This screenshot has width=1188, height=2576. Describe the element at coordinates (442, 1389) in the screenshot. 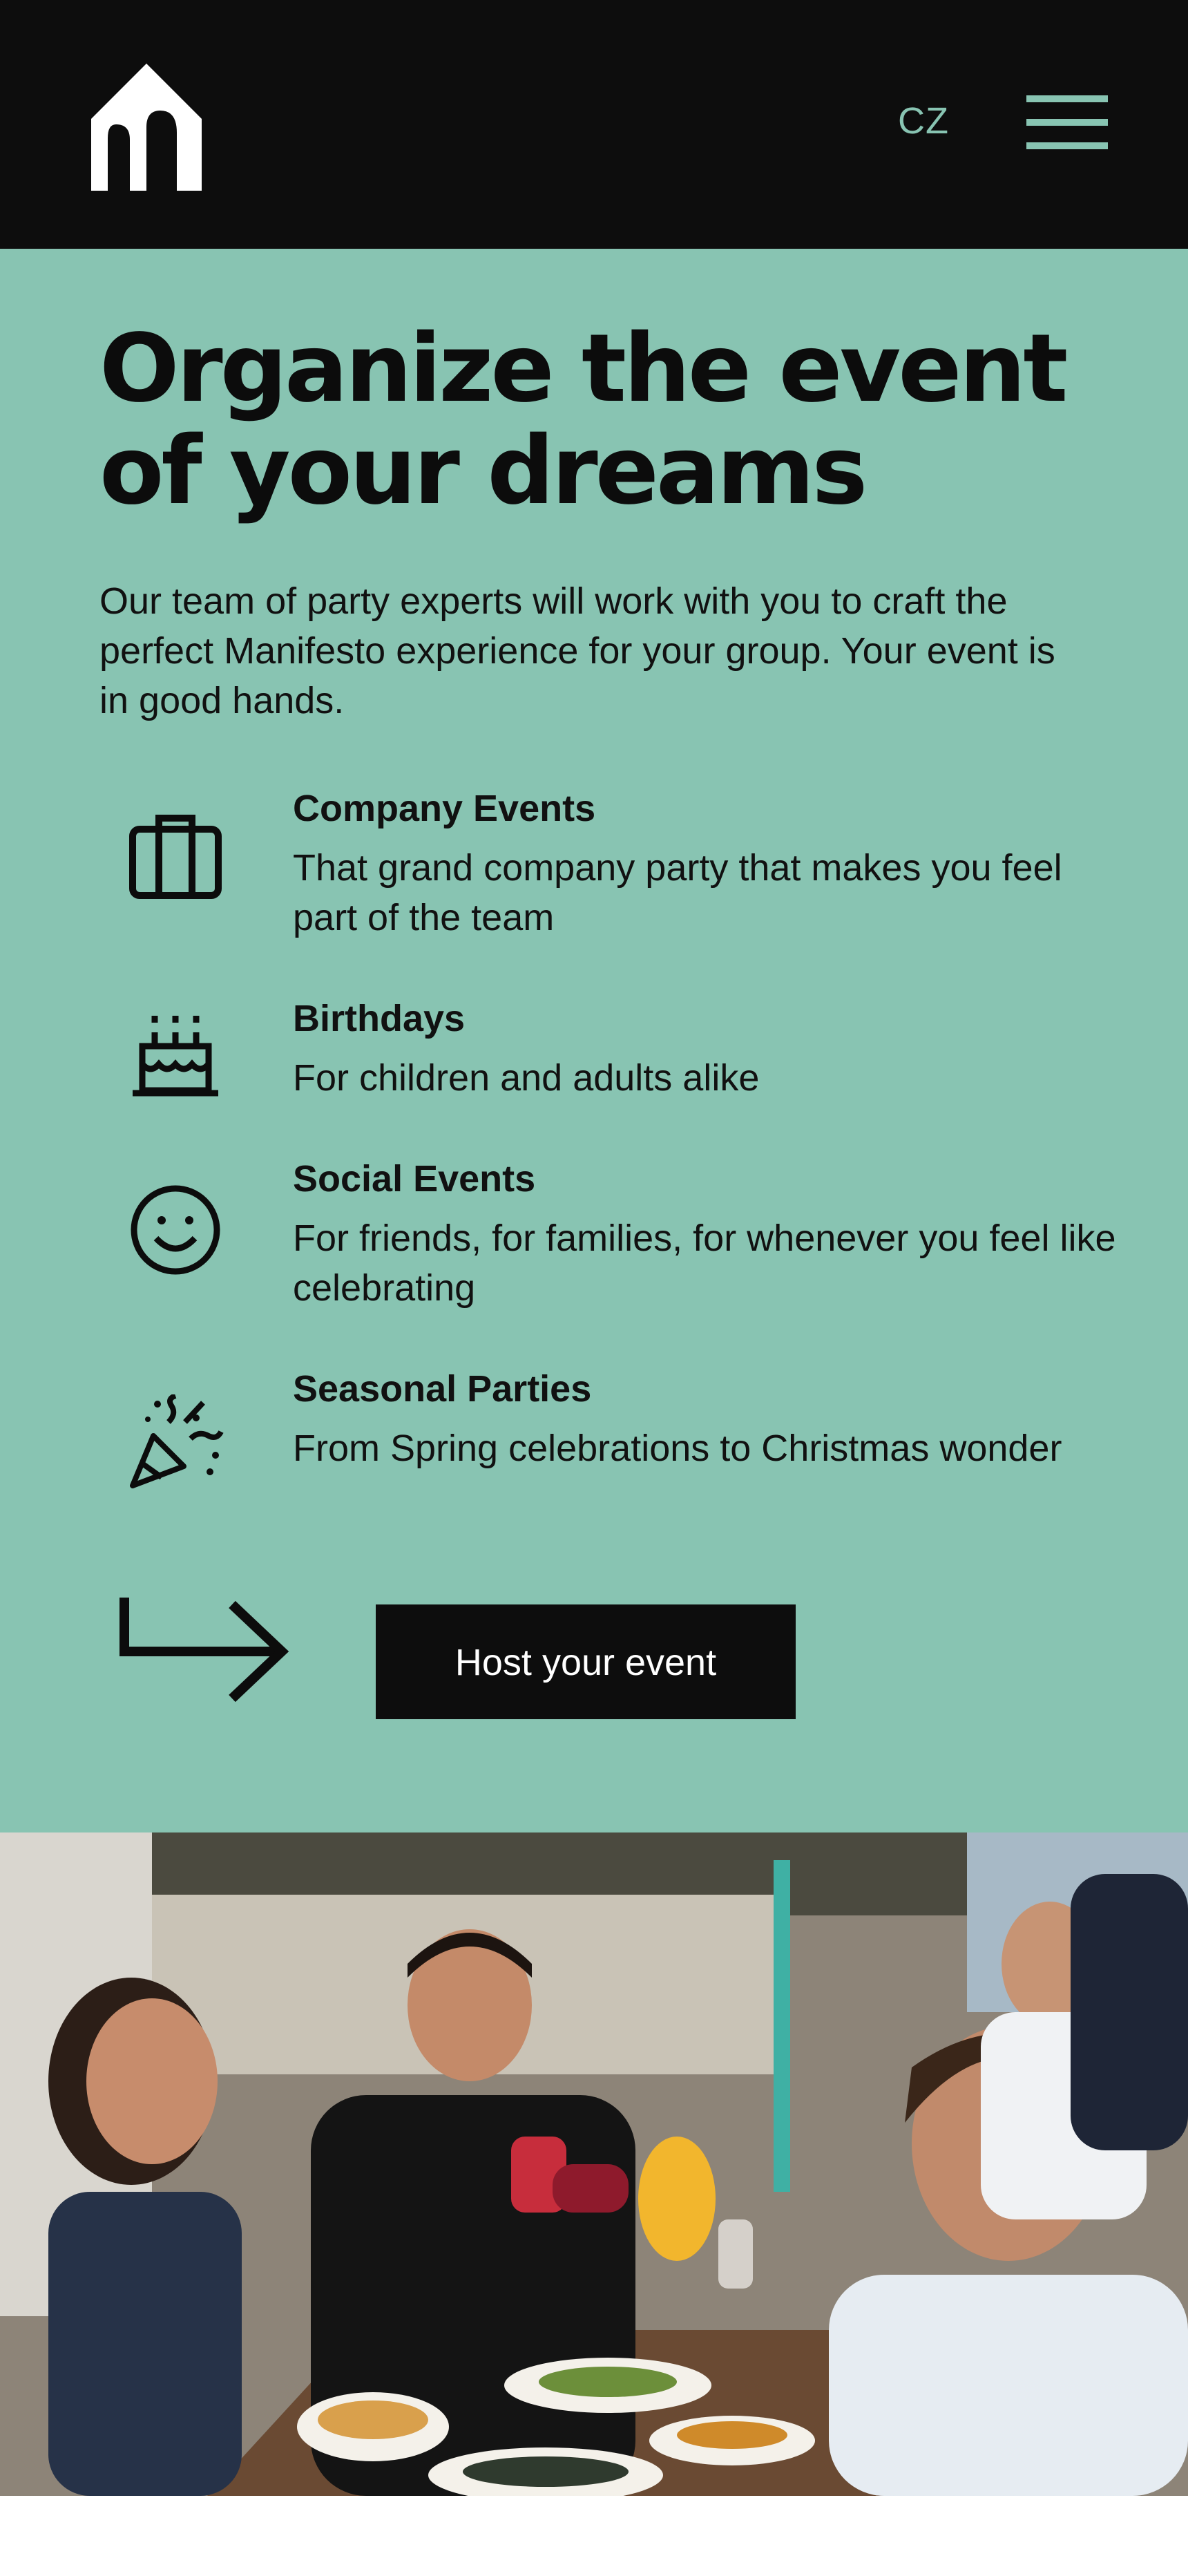

I see `feature-title: Seasonal Parties` at that location.